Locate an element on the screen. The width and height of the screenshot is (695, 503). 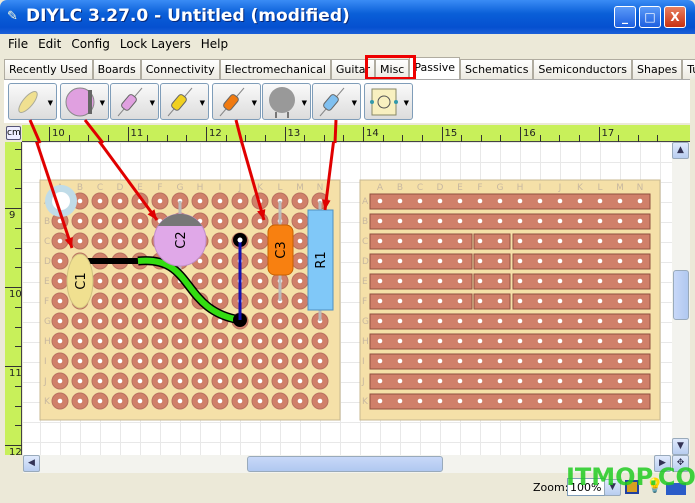
tab-passive: Passive is located at coordinates (435, 68).